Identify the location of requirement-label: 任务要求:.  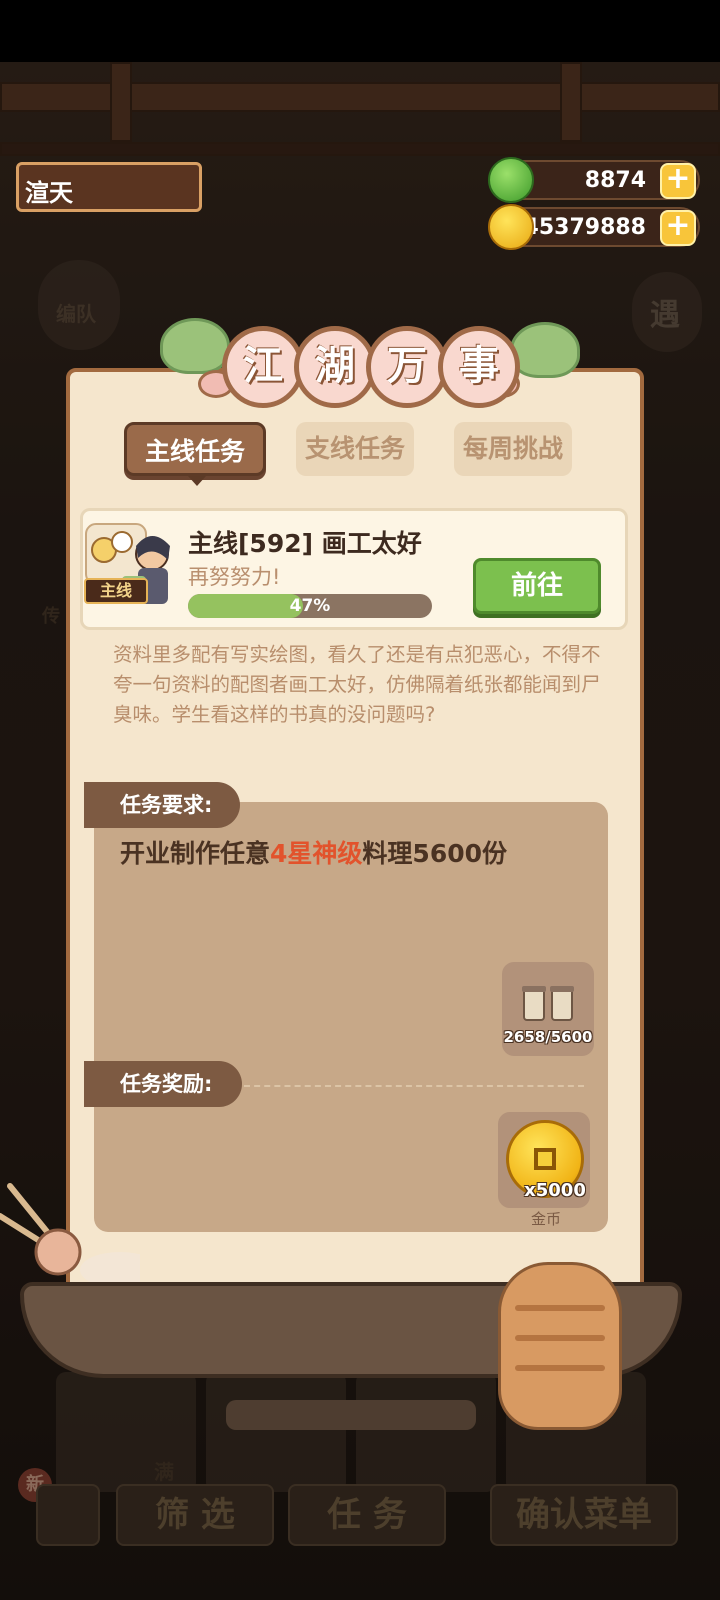
(162, 805).